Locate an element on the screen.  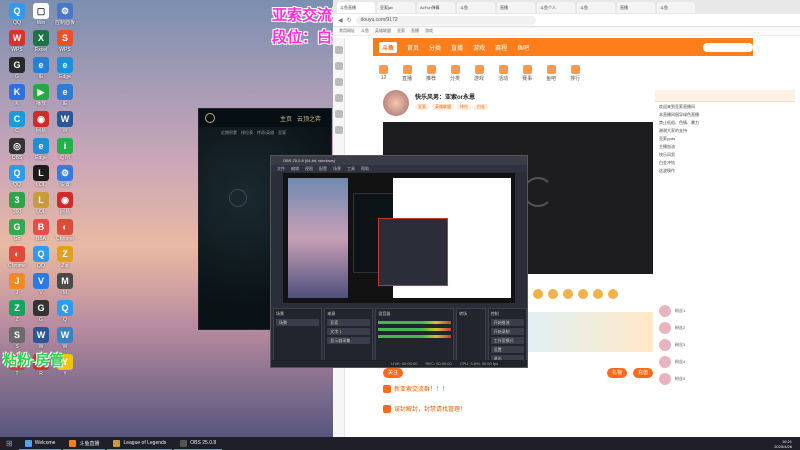
bookmark-item: 斗鱼 is located at coordinates (365, 31).